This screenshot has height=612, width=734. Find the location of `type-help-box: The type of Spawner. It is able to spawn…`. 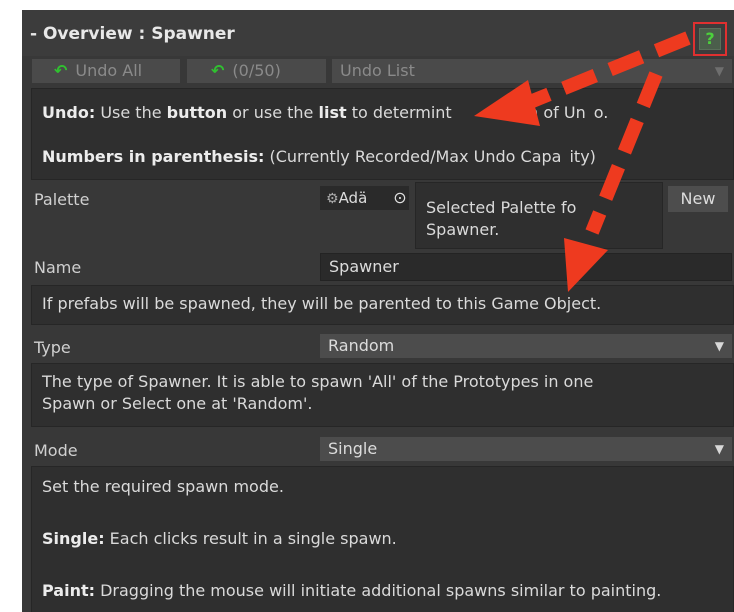

type-help-box: The type of Spawner. It is able to spawn… is located at coordinates (382, 395).